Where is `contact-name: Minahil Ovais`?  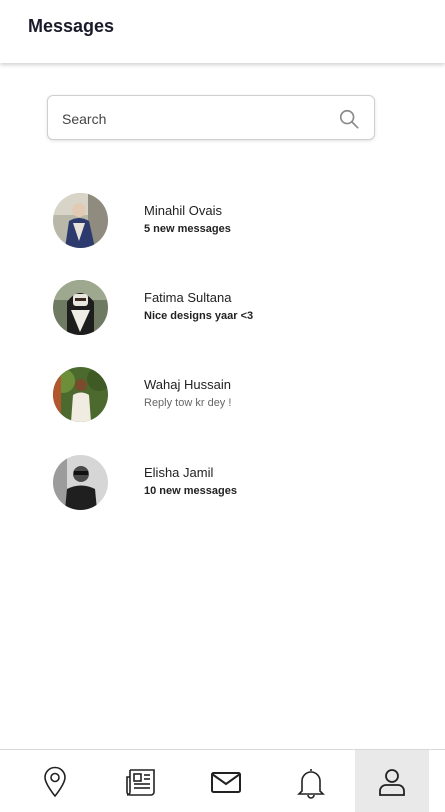
contact-name: Minahil Ovais is located at coordinates (183, 210).